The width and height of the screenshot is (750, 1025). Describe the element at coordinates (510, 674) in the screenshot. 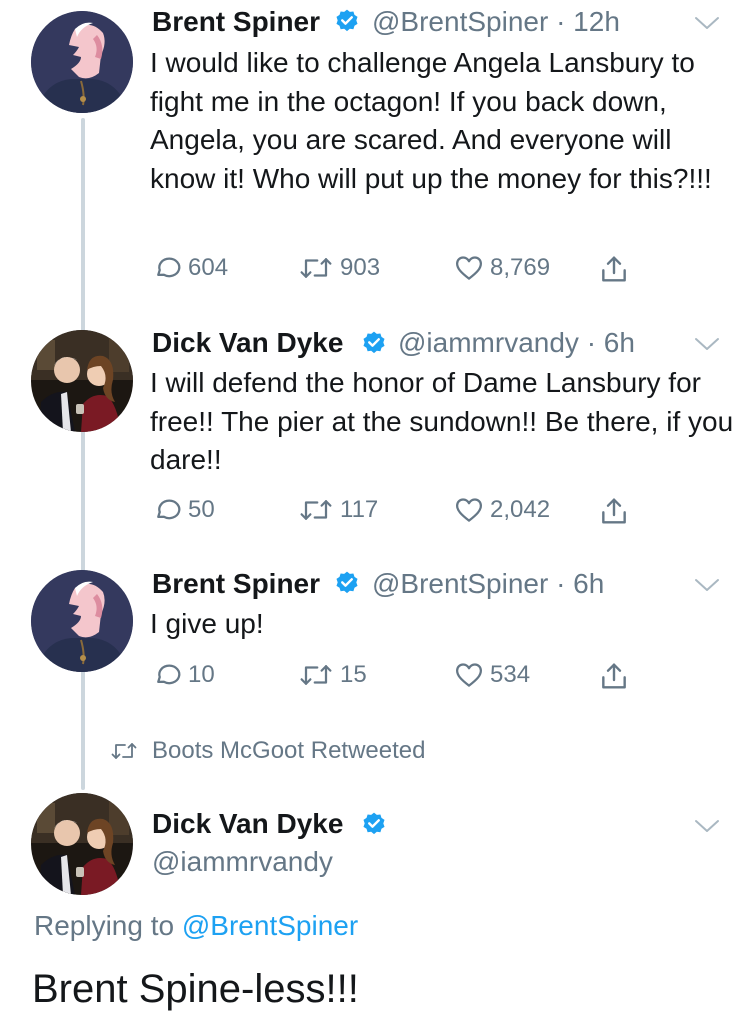

I see `like-count: 534` at that location.